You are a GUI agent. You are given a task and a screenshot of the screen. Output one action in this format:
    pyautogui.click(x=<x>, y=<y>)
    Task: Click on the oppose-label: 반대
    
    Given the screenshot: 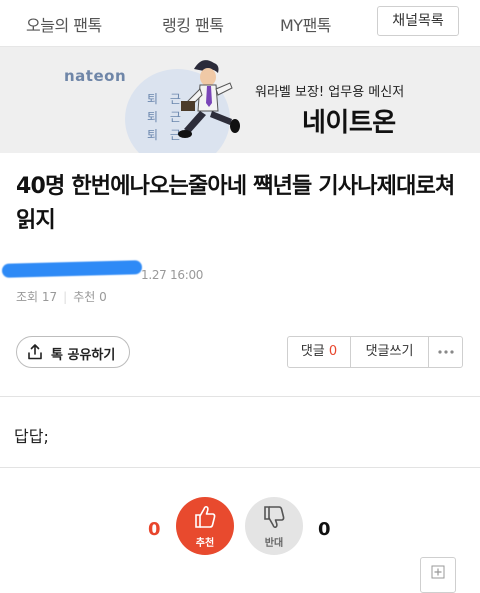 What is the action you would take?
    pyautogui.click(x=274, y=543)
    